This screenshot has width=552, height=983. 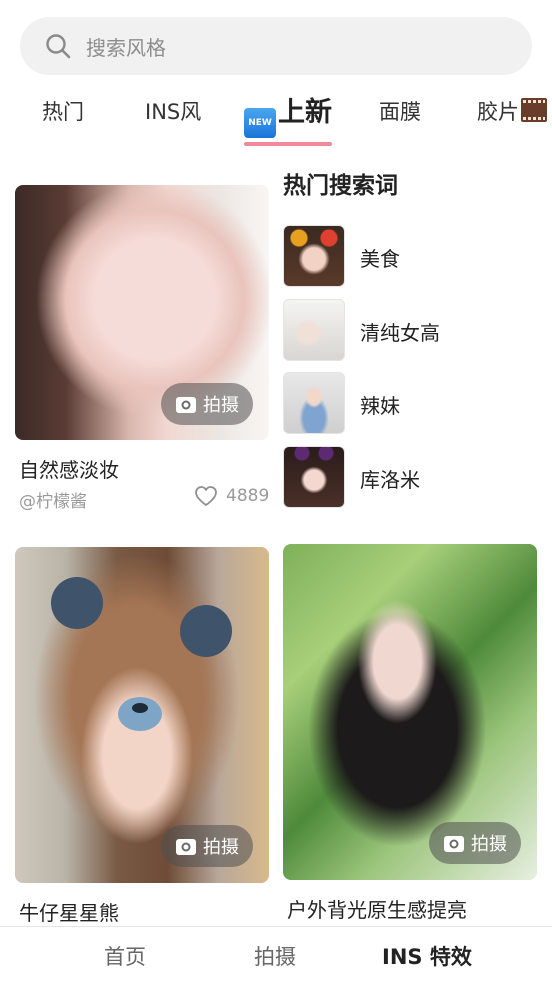 I want to click on card-title: 自然感淡妆, so click(x=69, y=470).